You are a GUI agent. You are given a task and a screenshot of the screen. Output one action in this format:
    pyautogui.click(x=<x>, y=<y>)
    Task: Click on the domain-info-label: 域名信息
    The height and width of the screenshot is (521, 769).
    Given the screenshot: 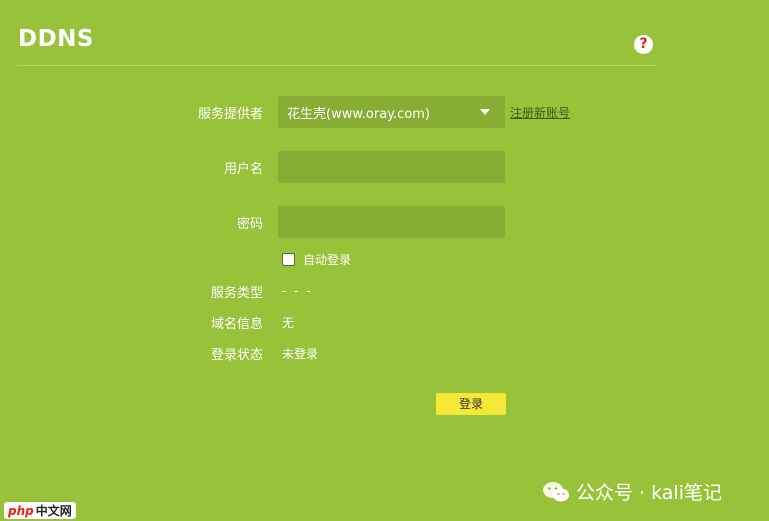 What is the action you would take?
    pyautogui.click(x=236, y=324)
    